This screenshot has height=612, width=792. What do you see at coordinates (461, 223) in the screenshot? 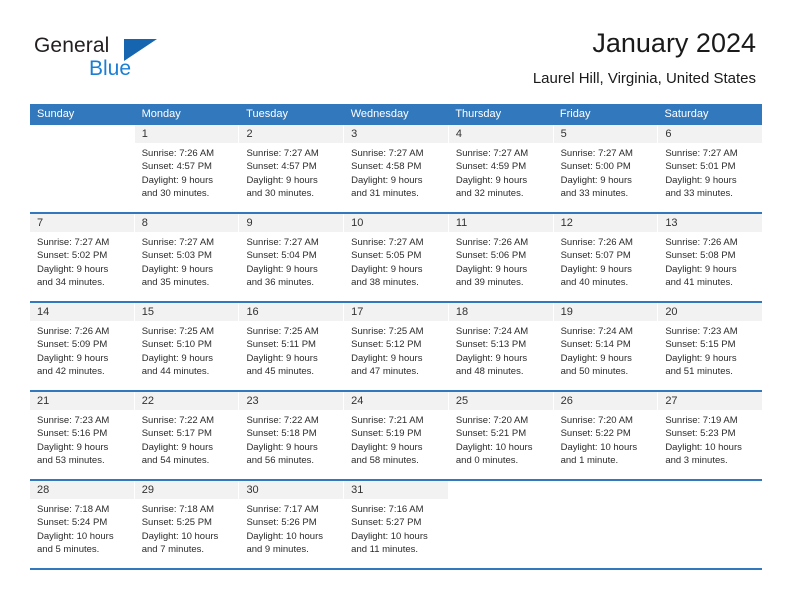
I see `day-number: 11` at bounding box center [461, 223].